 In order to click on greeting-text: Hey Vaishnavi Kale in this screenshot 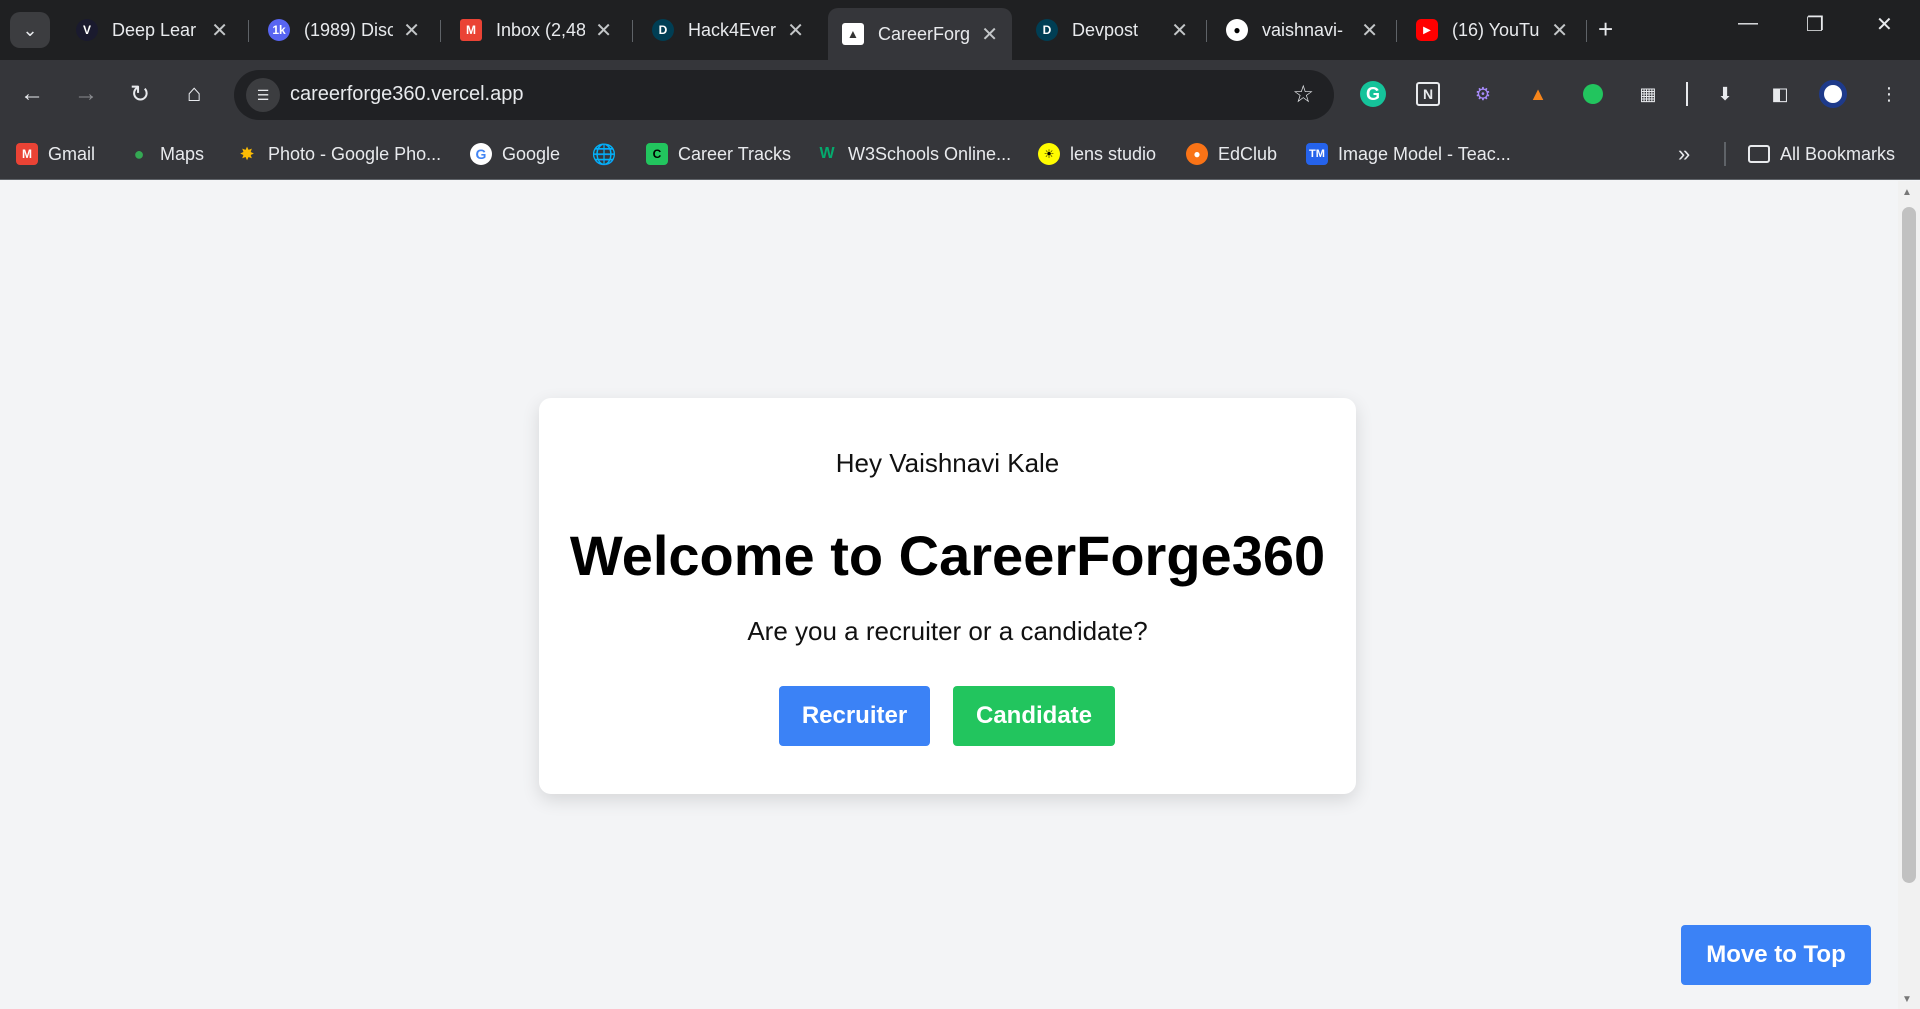, I will do `click(947, 463)`.